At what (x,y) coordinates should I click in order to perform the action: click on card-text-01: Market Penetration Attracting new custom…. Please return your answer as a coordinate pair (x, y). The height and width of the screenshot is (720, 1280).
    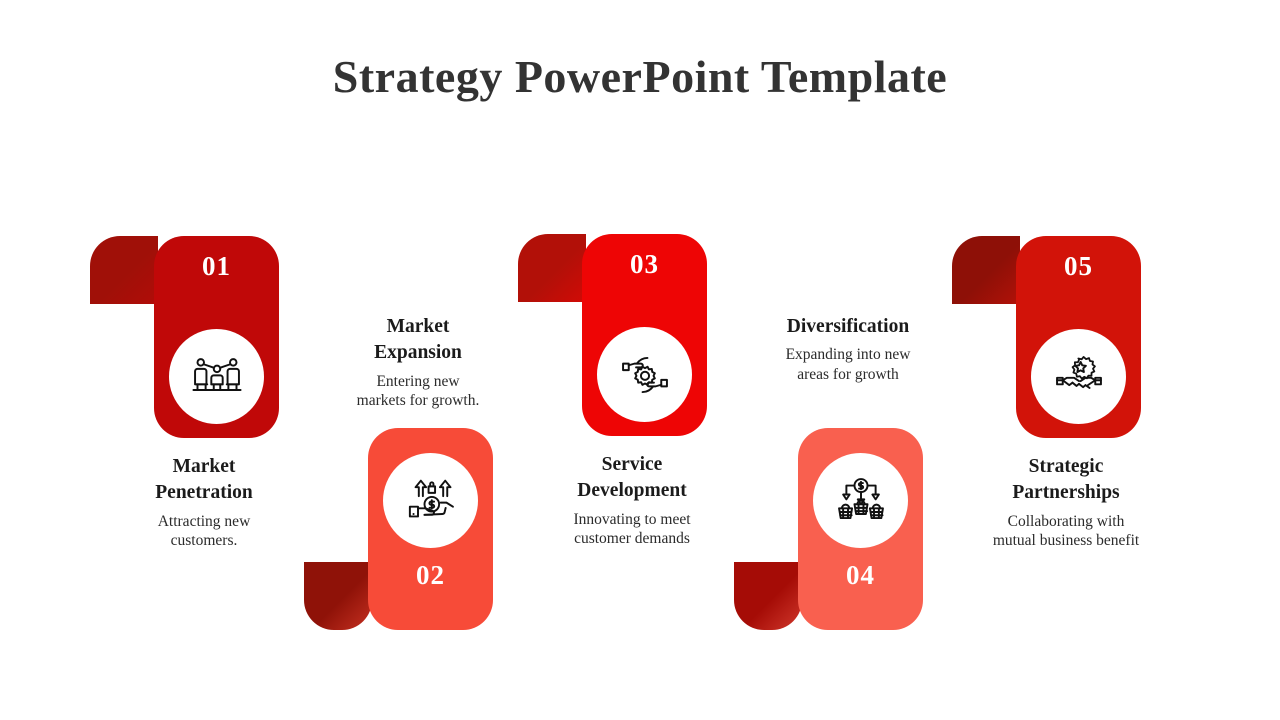
    Looking at the image, I should click on (204, 502).